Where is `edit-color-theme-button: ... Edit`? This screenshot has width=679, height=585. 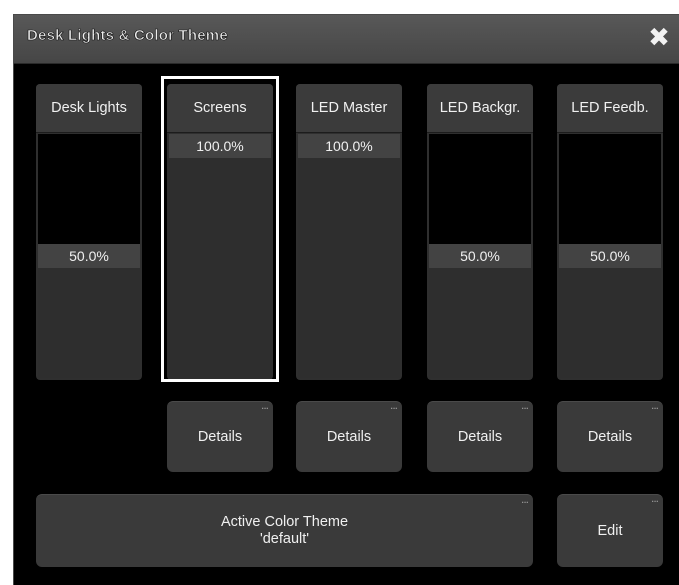 edit-color-theme-button: ... Edit is located at coordinates (610, 529).